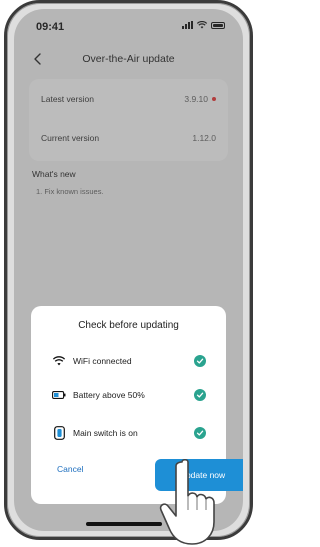 The image size is (320, 547). What do you see at coordinates (109, 395) in the screenshot?
I see `check-label: Battery above 50%` at bounding box center [109, 395].